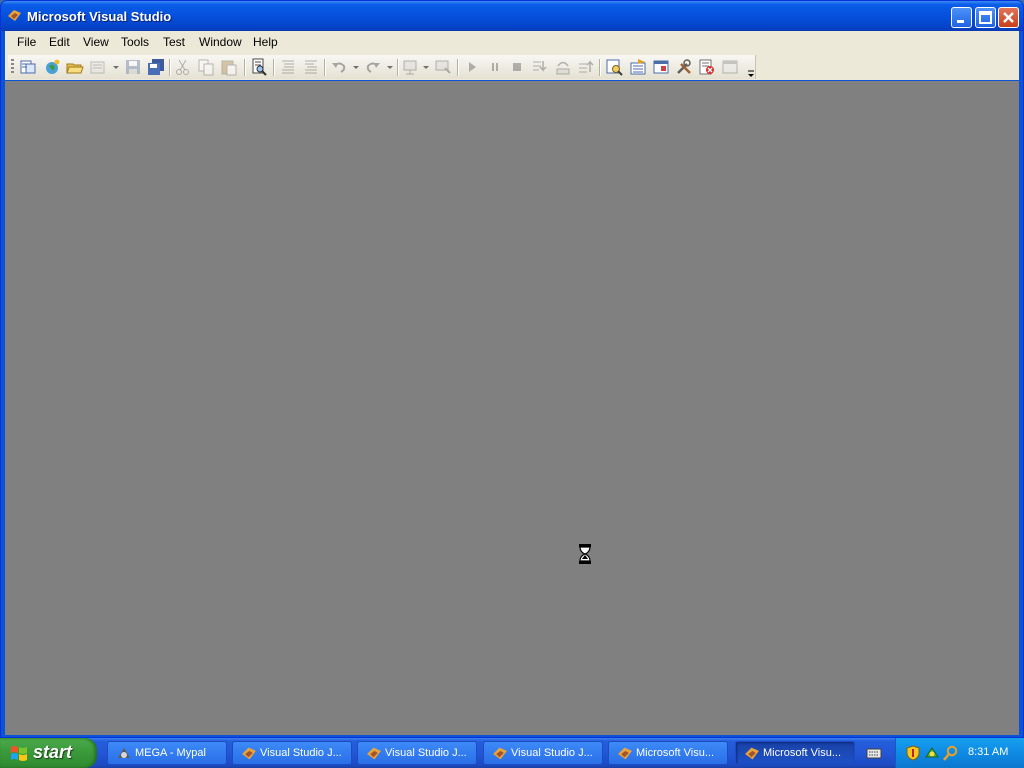 This screenshot has width=1024, height=768. What do you see at coordinates (517, 67) in the screenshot?
I see `stop-icon` at bounding box center [517, 67].